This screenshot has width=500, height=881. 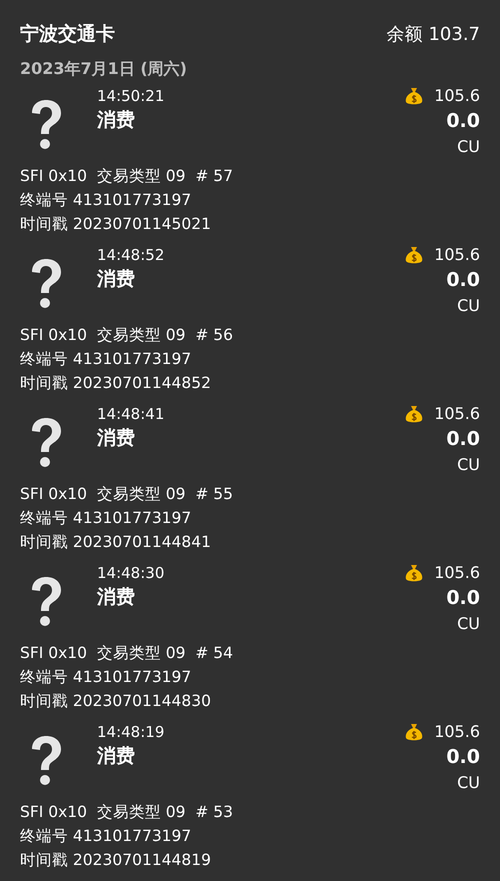 What do you see at coordinates (127, 176) in the screenshot?
I see `record-detail: SFI 0x10 交易类型 09 # 57` at bounding box center [127, 176].